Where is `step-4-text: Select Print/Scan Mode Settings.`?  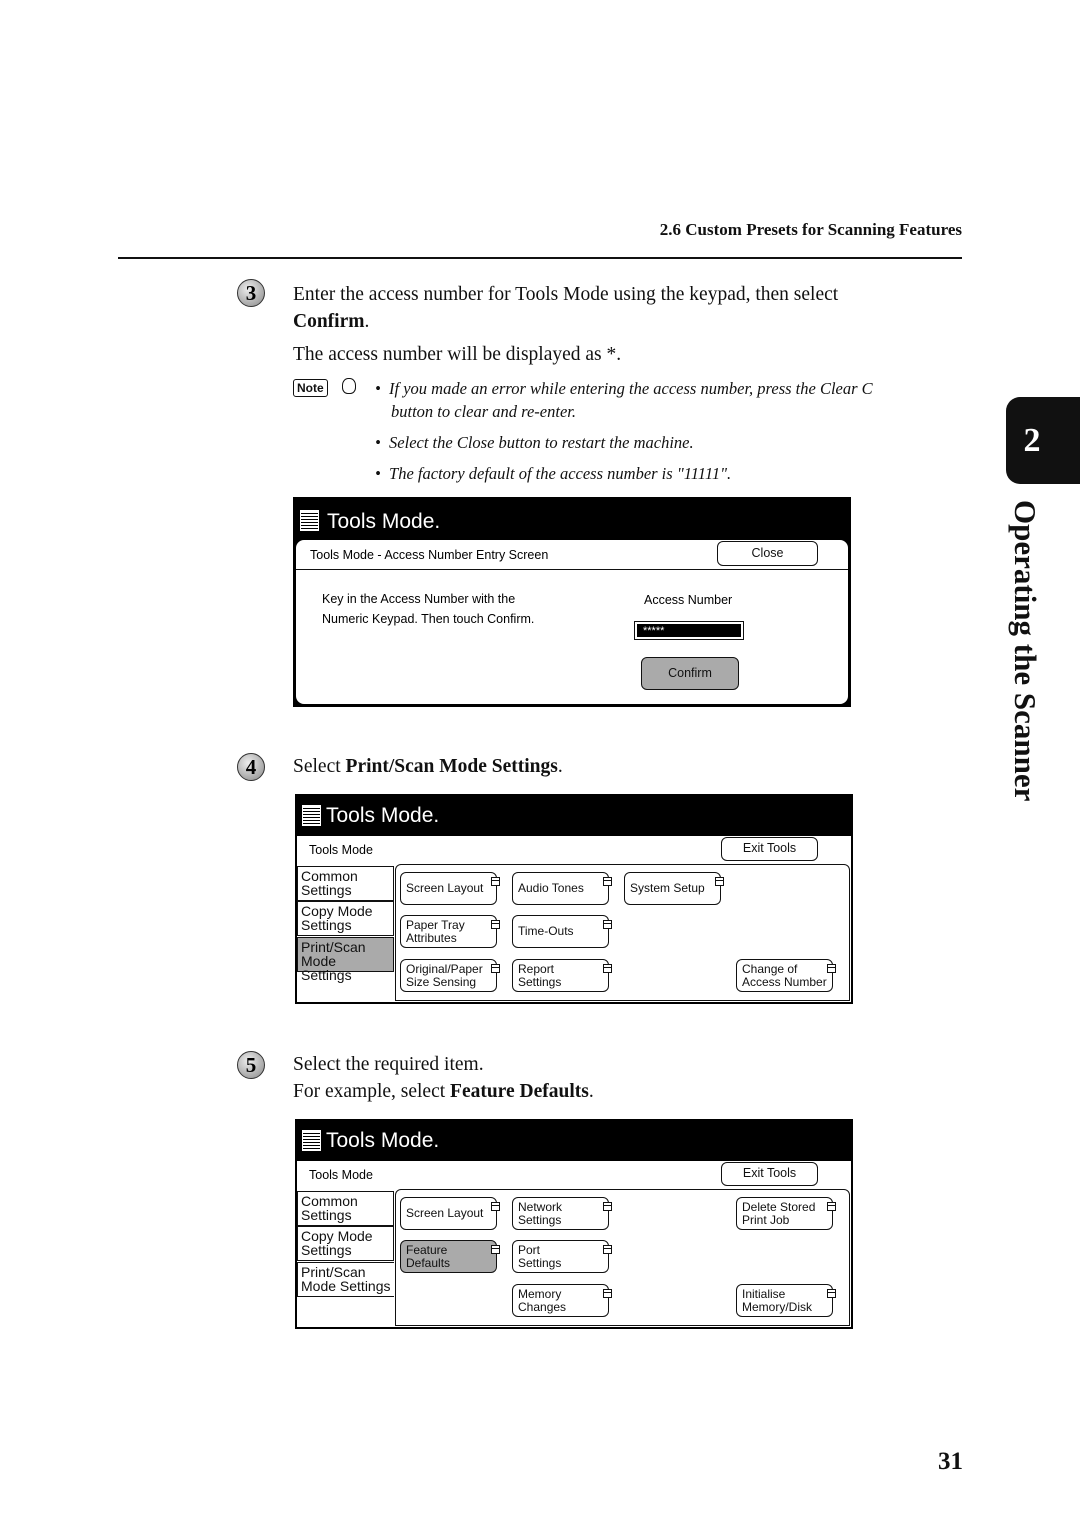 step-4-text: Select Print/Scan Mode Settings. is located at coordinates (428, 766).